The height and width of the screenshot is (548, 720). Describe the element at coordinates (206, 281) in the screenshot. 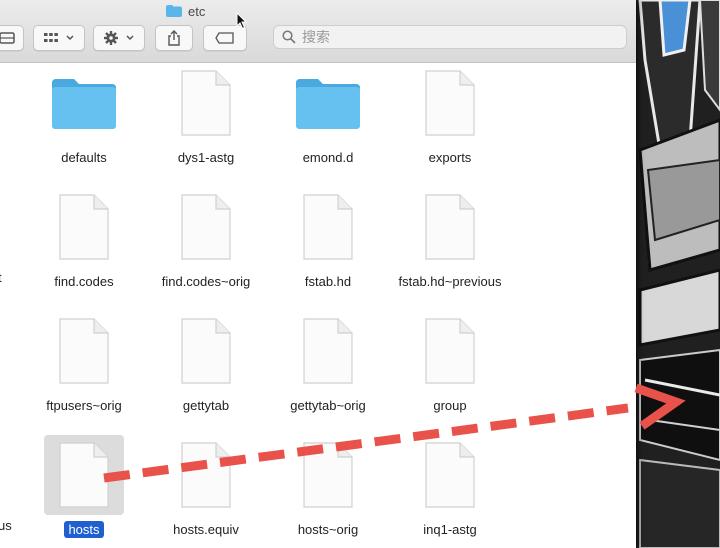

I see `file-name: find.codes~orig` at that location.